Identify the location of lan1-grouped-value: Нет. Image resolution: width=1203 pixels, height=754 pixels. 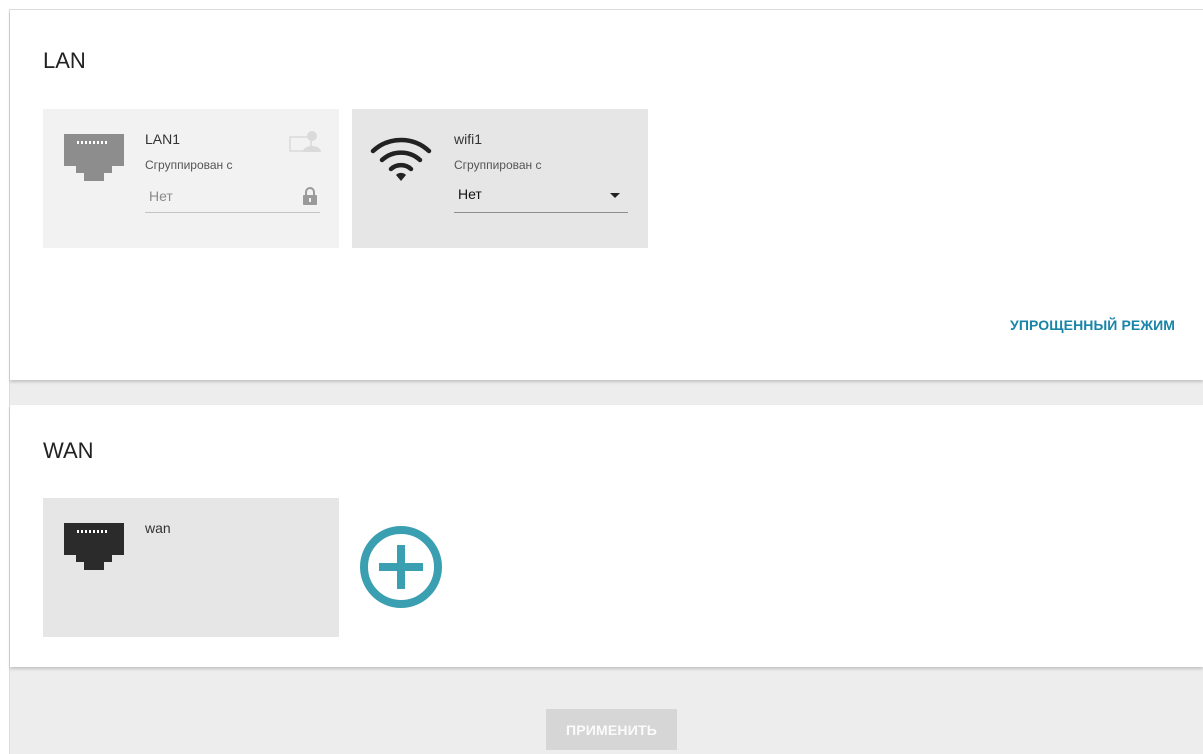
(161, 196).